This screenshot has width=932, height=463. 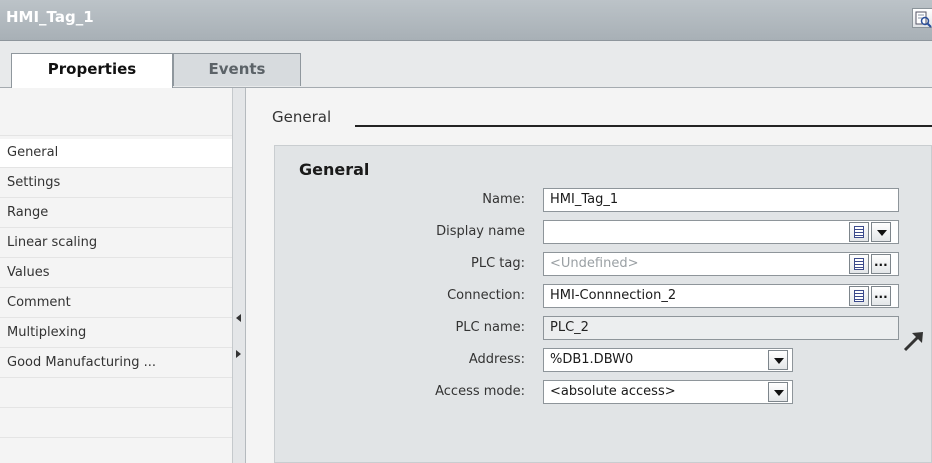 What do you see at coordinates (116, 112) in the screenshot?
I see `nav-spacer` at bounding box center [116, 112].